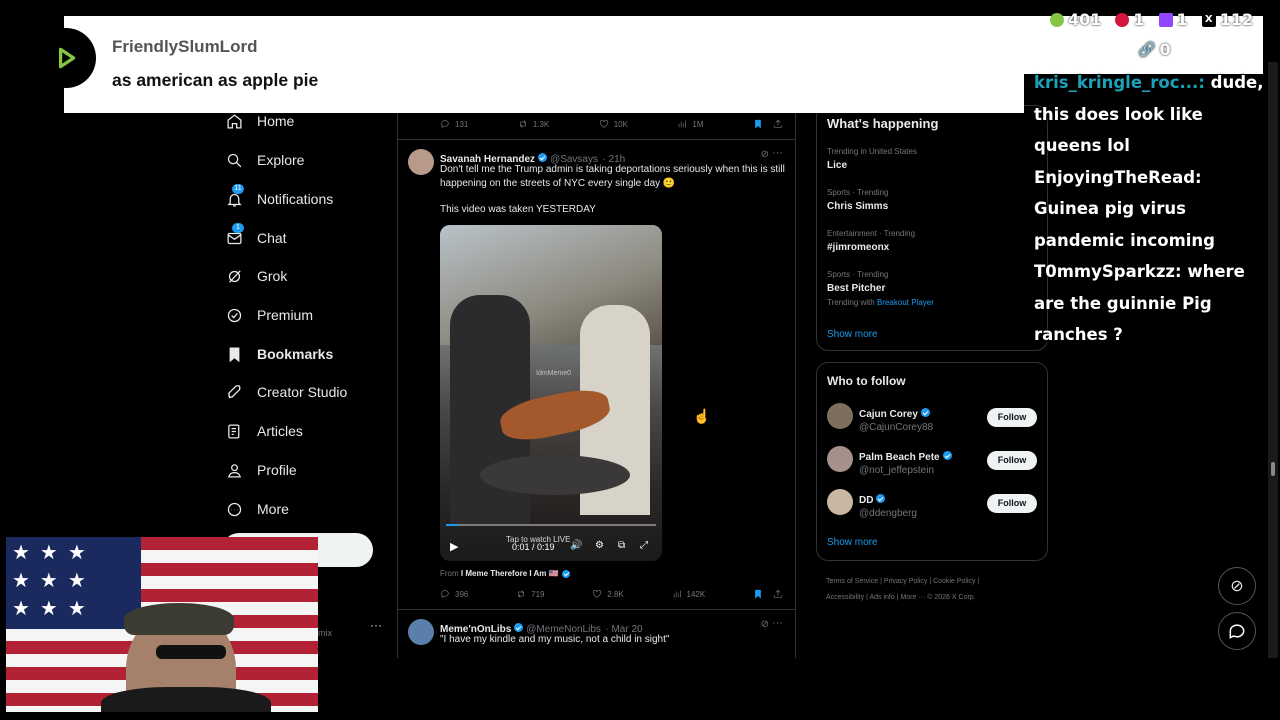 The image size is (1280, 720). I want to click on settings-icon: ⚙, so click(599, 545).